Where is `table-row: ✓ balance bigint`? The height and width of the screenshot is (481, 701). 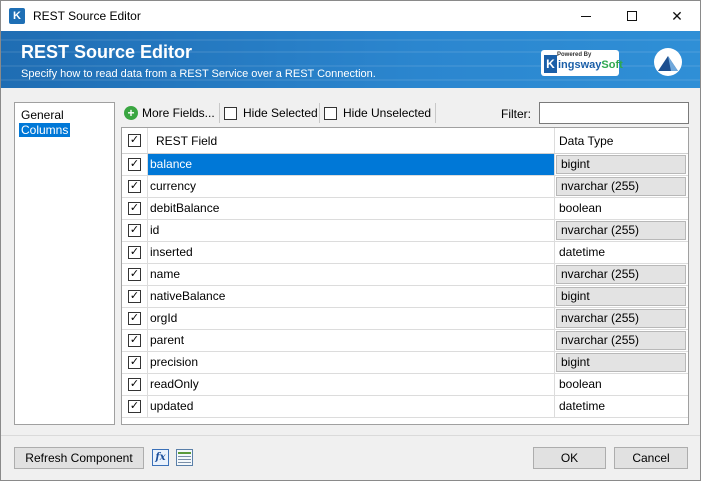
table-row: ✓ balance bigint is located at coordinates (405, 165).